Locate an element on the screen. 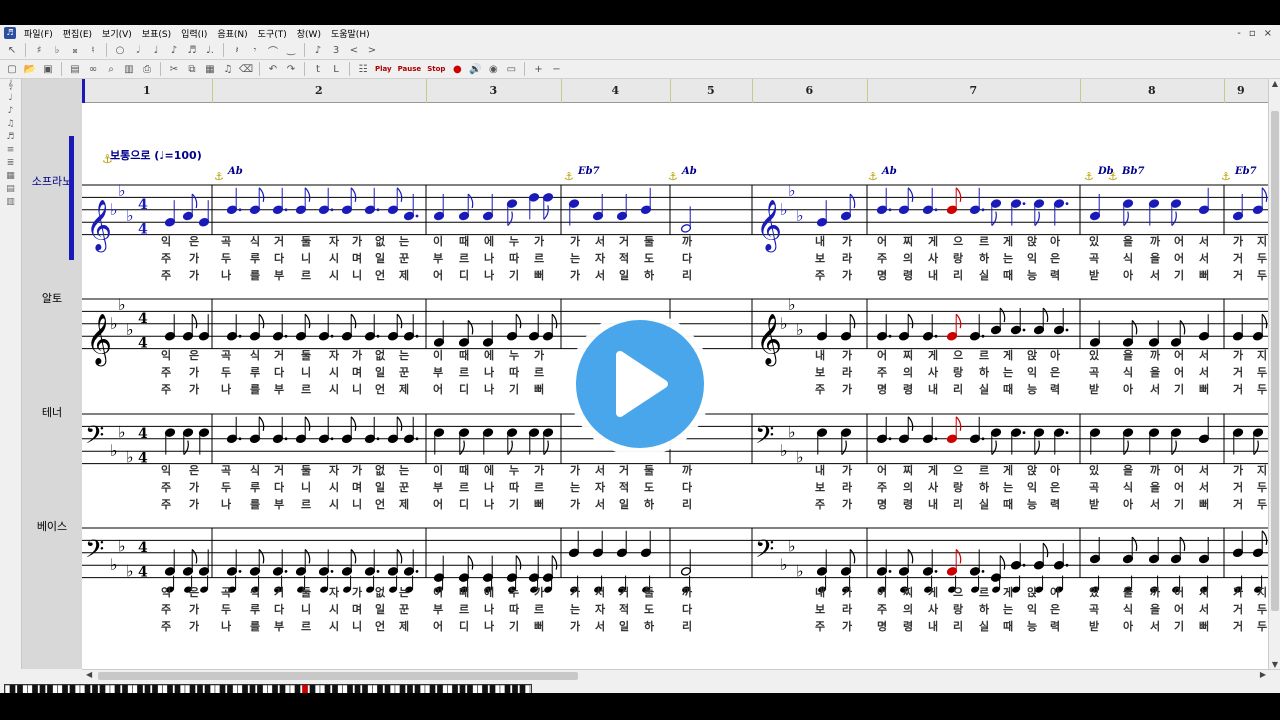  save-icon: ▣ is located at coordinates (48, 69).